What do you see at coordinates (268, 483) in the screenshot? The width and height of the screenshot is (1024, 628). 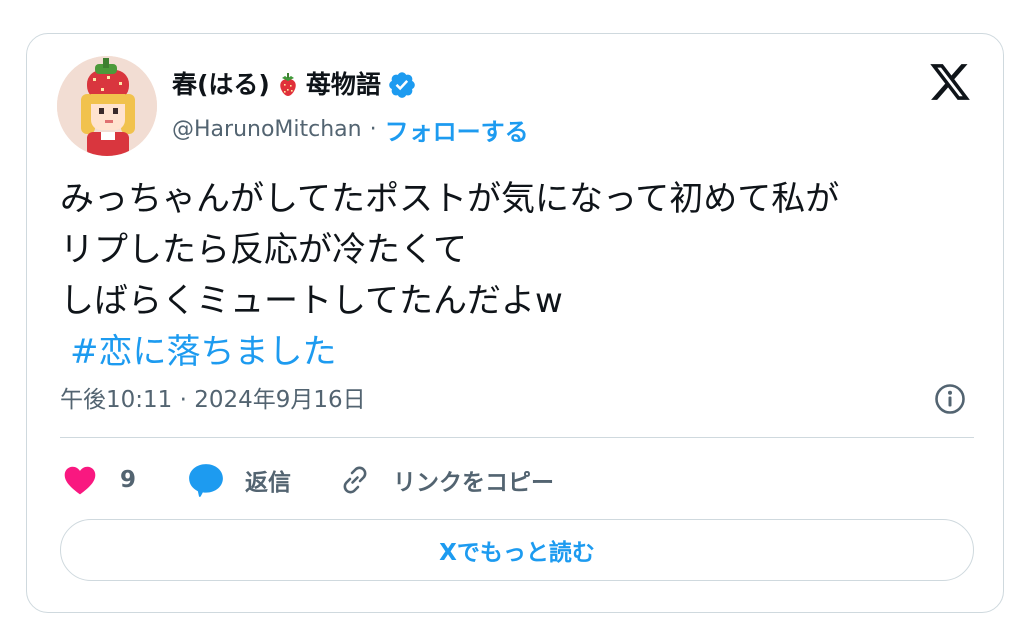 I see `reply-label: 返信` at bounding box center [268, 483].